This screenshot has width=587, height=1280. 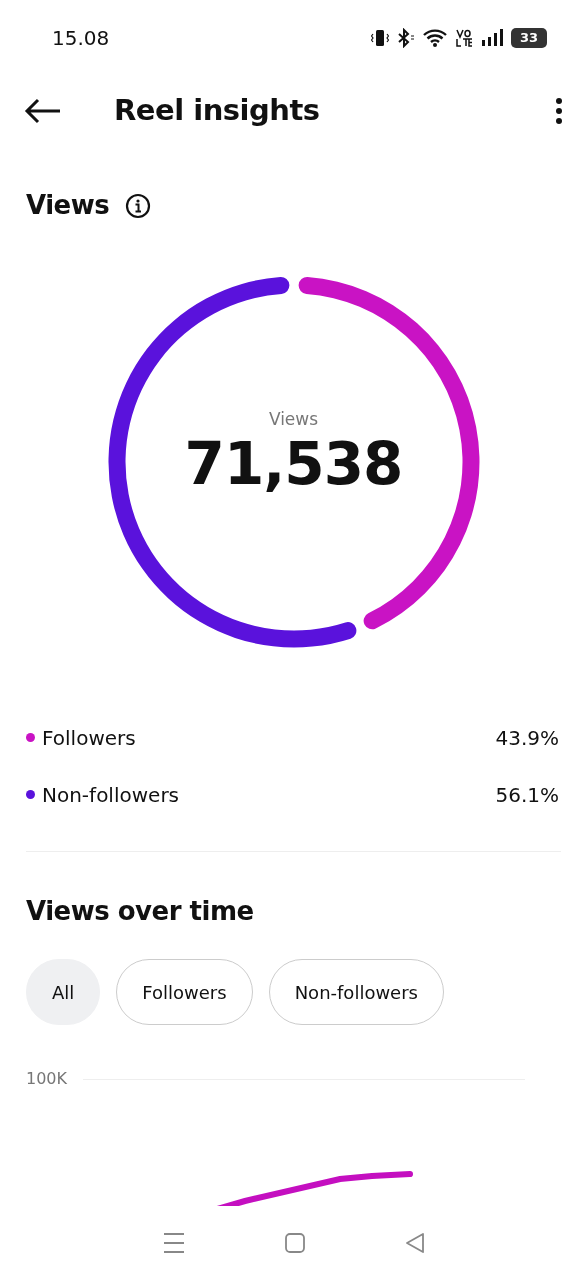 I want to click on back-icon, so click(x=414, y=1243).